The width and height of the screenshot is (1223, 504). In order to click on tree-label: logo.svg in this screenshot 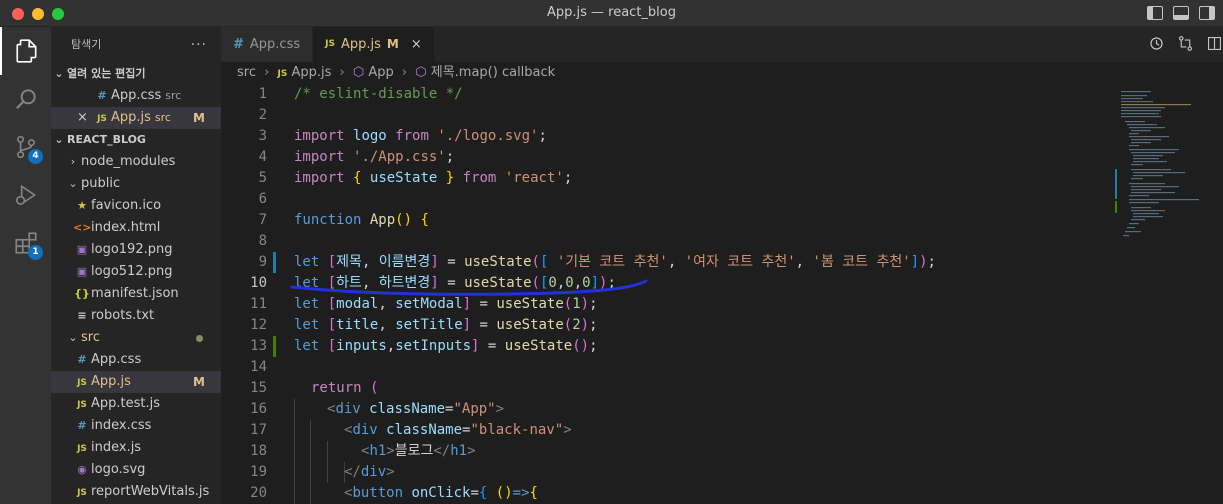, I will do `click(118, 469)`.